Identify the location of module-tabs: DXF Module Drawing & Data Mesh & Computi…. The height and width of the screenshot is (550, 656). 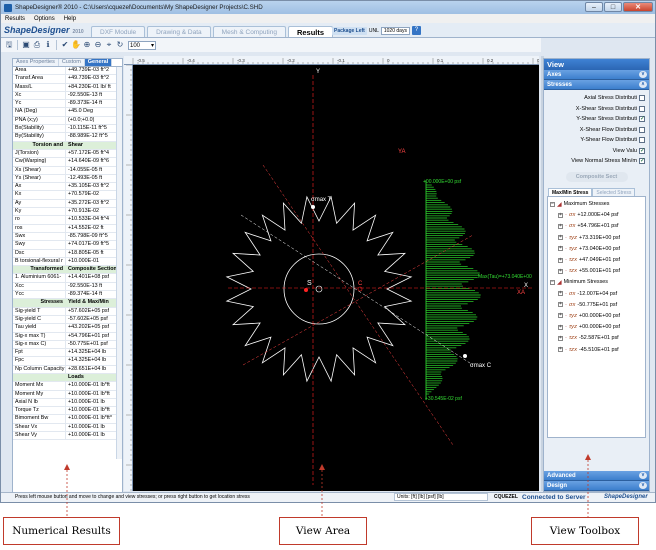
(212, 31).